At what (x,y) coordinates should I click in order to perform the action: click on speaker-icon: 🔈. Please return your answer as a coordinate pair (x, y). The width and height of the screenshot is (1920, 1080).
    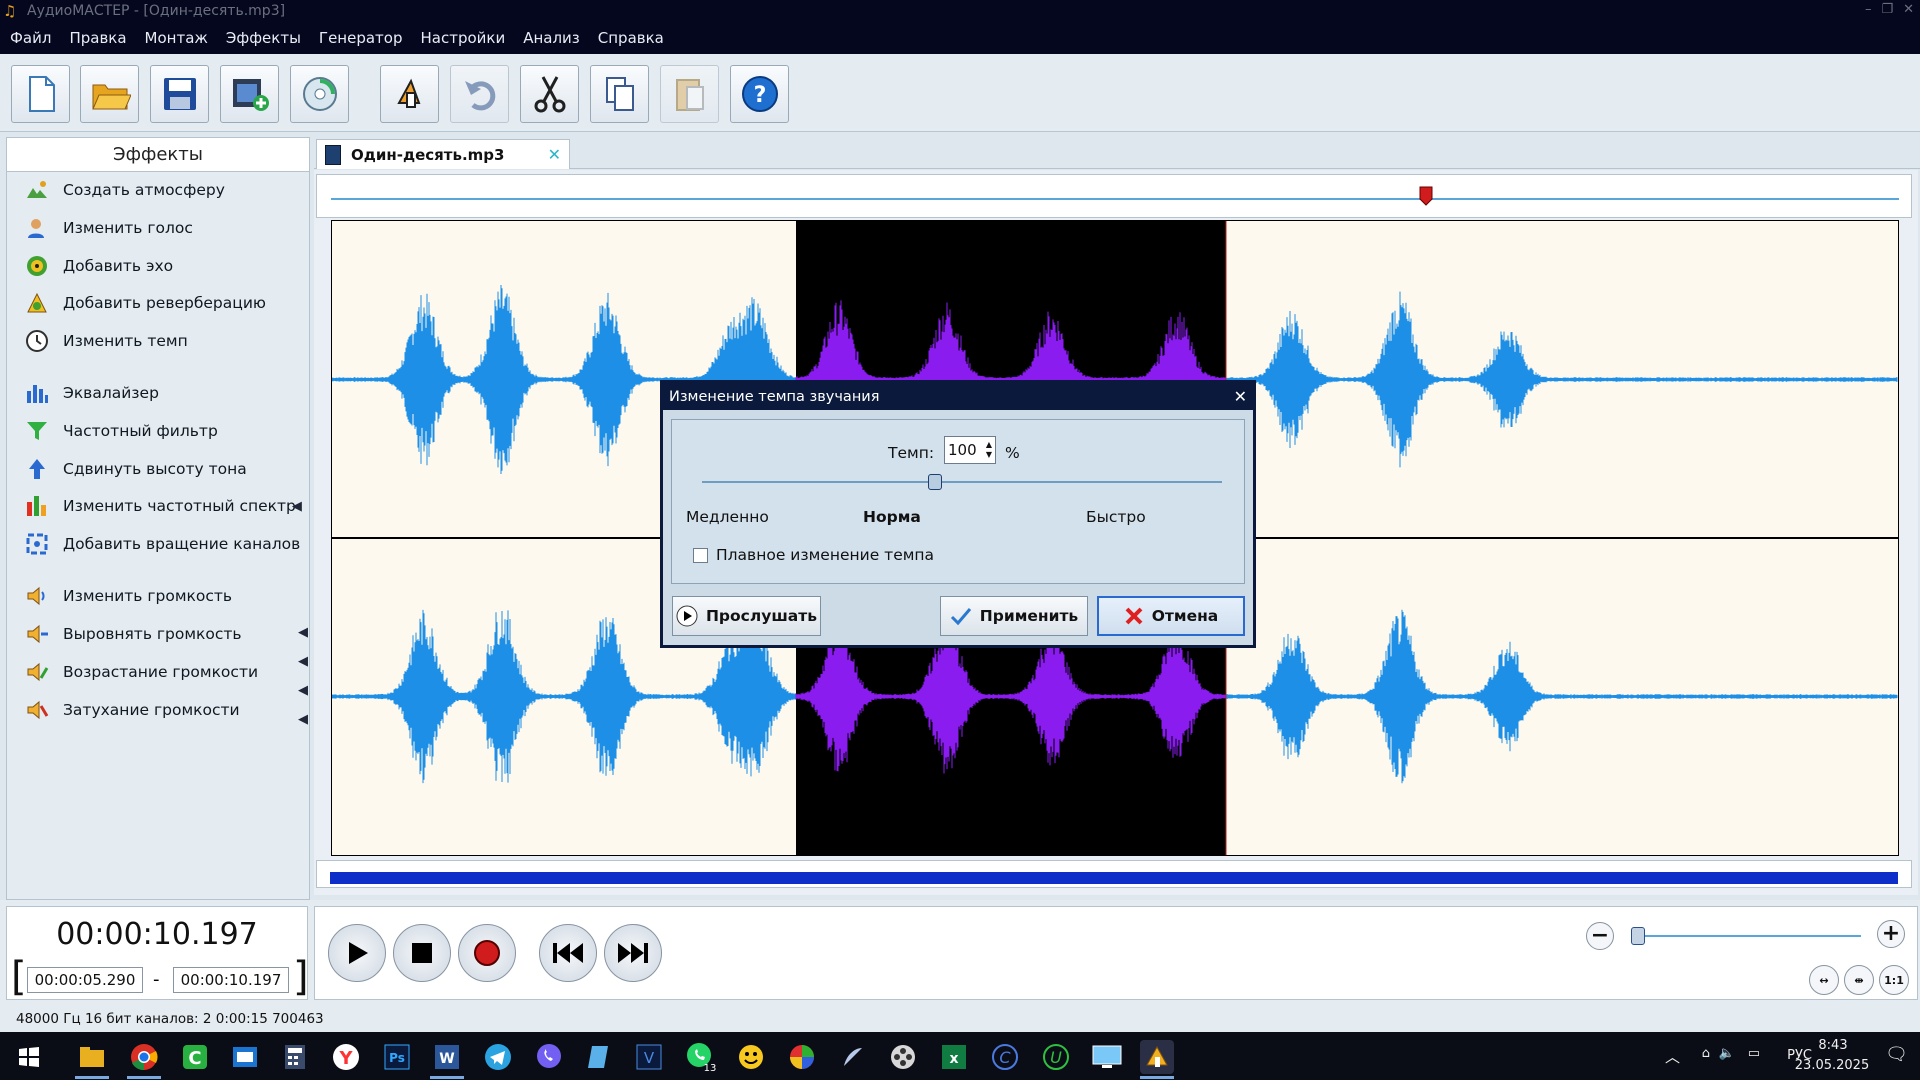
    Looking at the image, I should click on (1727, 1053).